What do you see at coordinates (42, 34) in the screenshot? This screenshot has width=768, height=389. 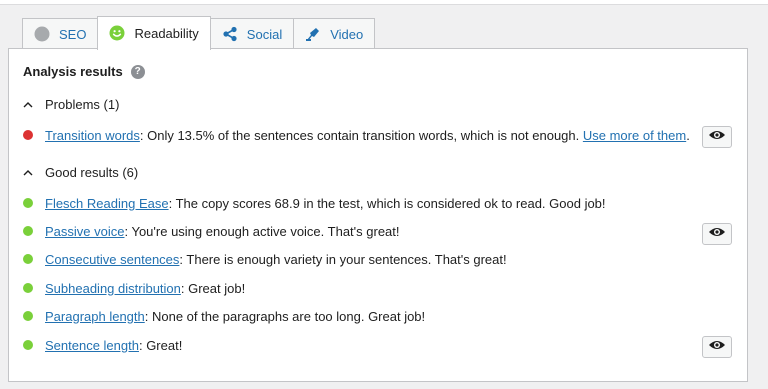 I see `gray-circle-icon` at bounding box center [42, 34].